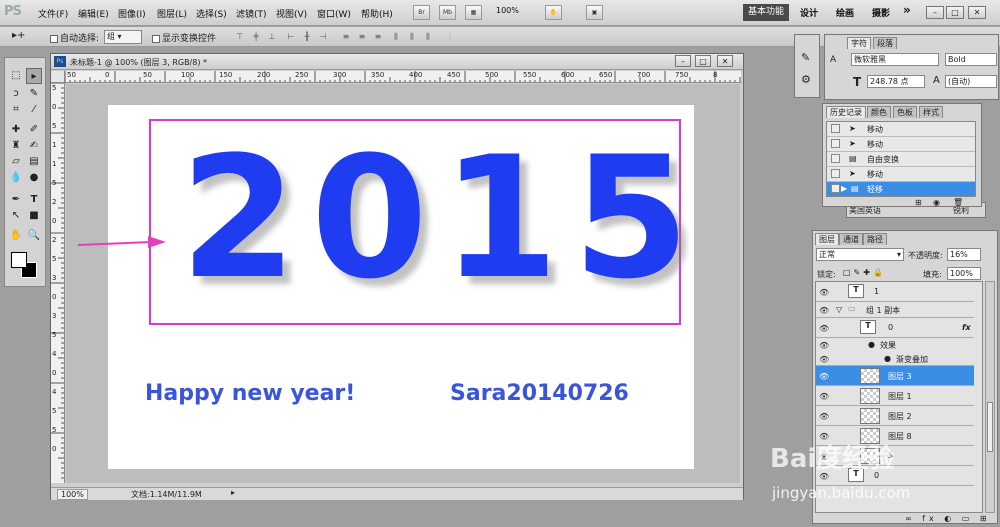 The height and width of the screenshot is (527, 1000). I want to click on doc-minimize-button: –, so click(683, 61).